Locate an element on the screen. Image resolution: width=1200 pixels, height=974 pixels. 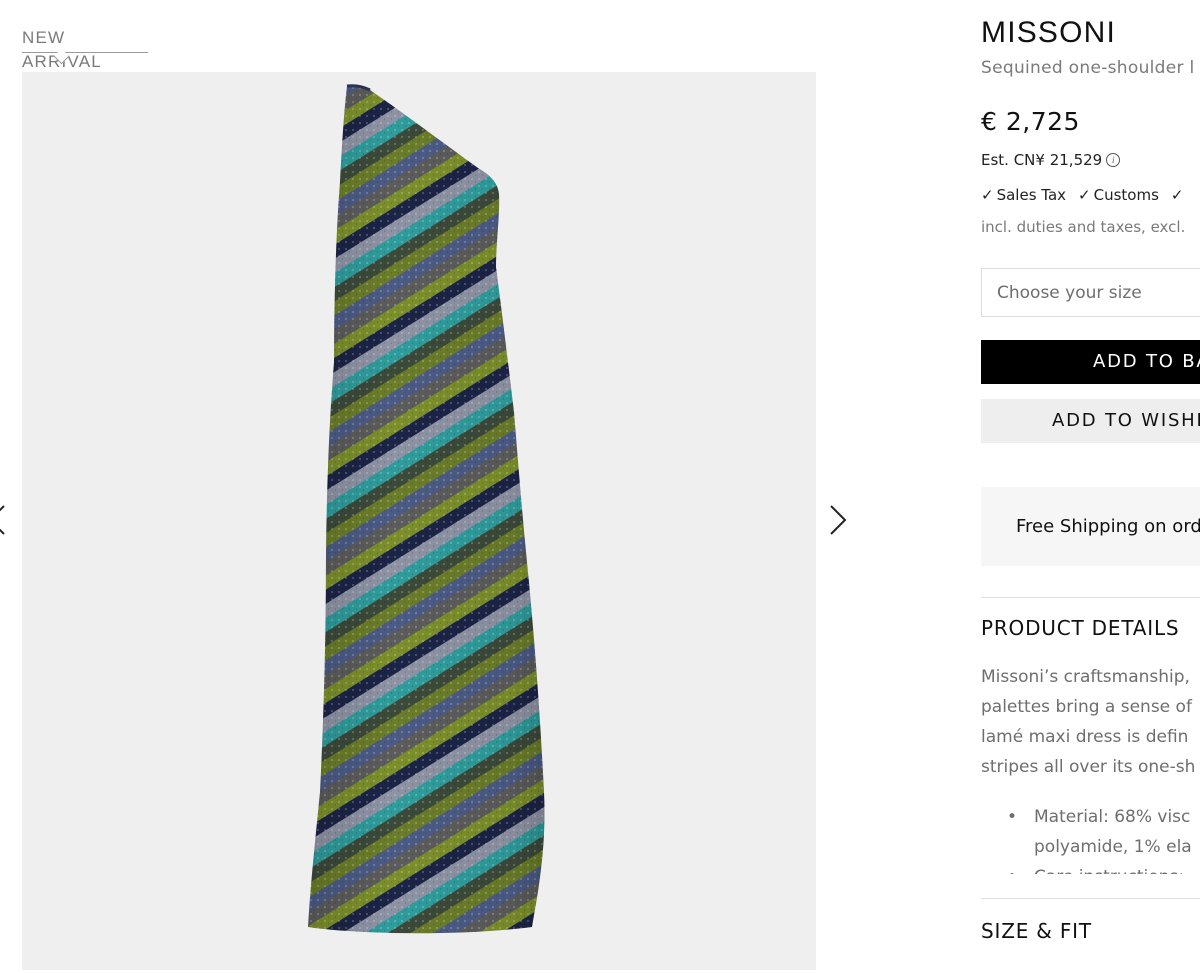
shipping-banner: Free Shipping on ord is located at coordinates (1090, 526).